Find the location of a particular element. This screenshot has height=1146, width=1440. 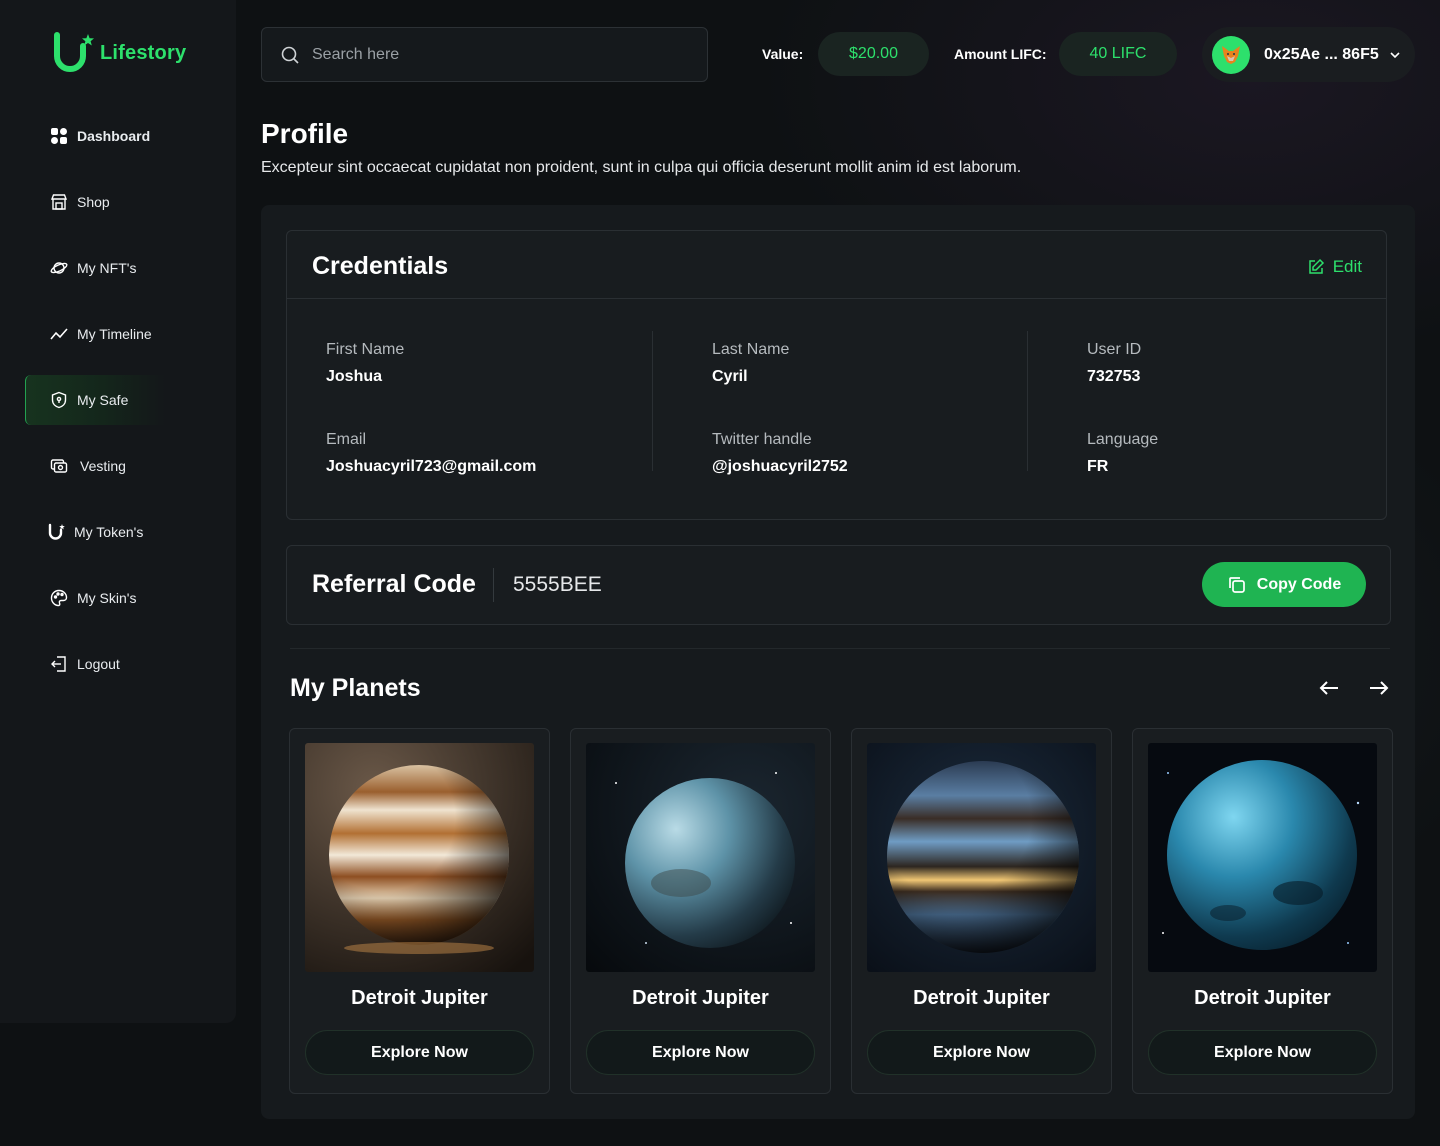

sidebar-item-label: My Timeline is located at coordinates (114, 334).